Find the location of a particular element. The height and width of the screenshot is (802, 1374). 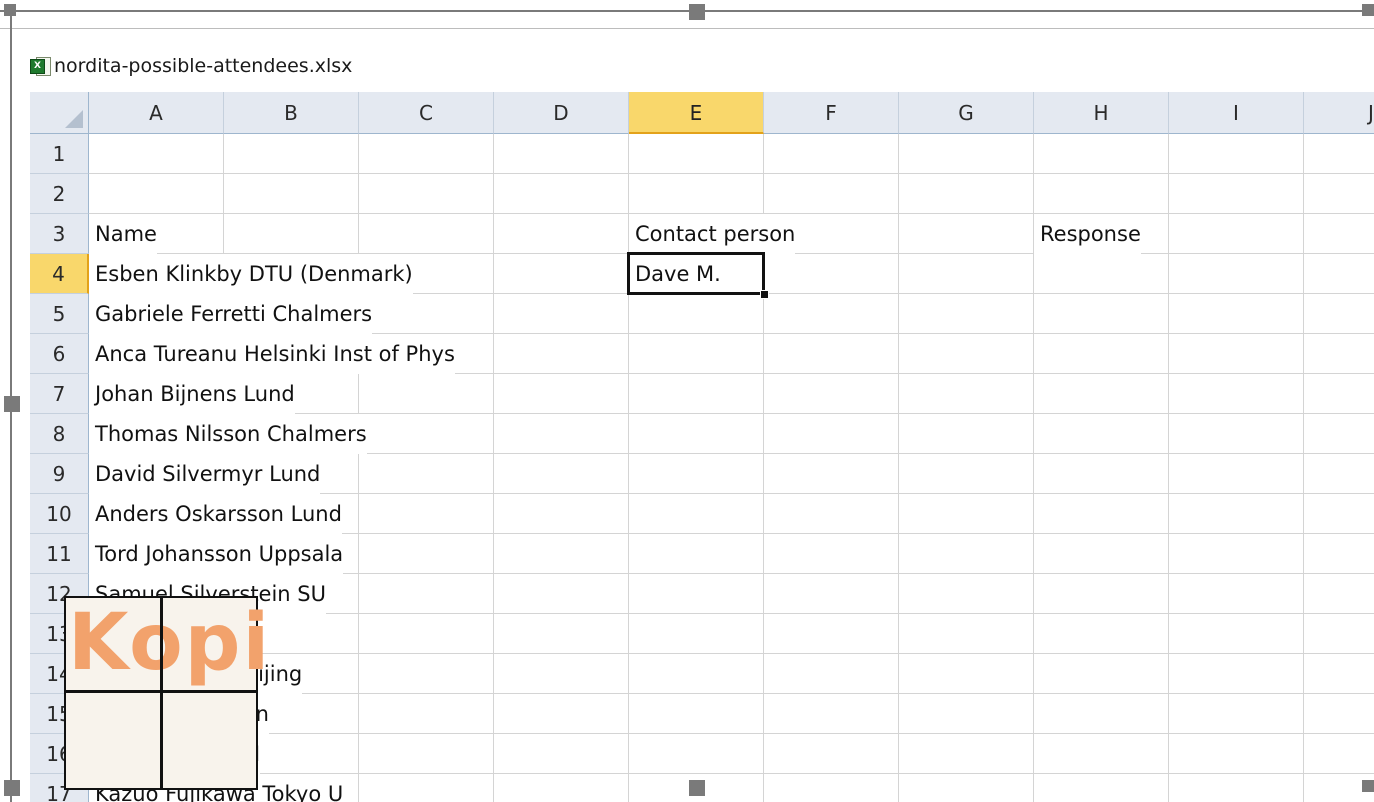

column-header-g: G is located at coordinates (966, 113).